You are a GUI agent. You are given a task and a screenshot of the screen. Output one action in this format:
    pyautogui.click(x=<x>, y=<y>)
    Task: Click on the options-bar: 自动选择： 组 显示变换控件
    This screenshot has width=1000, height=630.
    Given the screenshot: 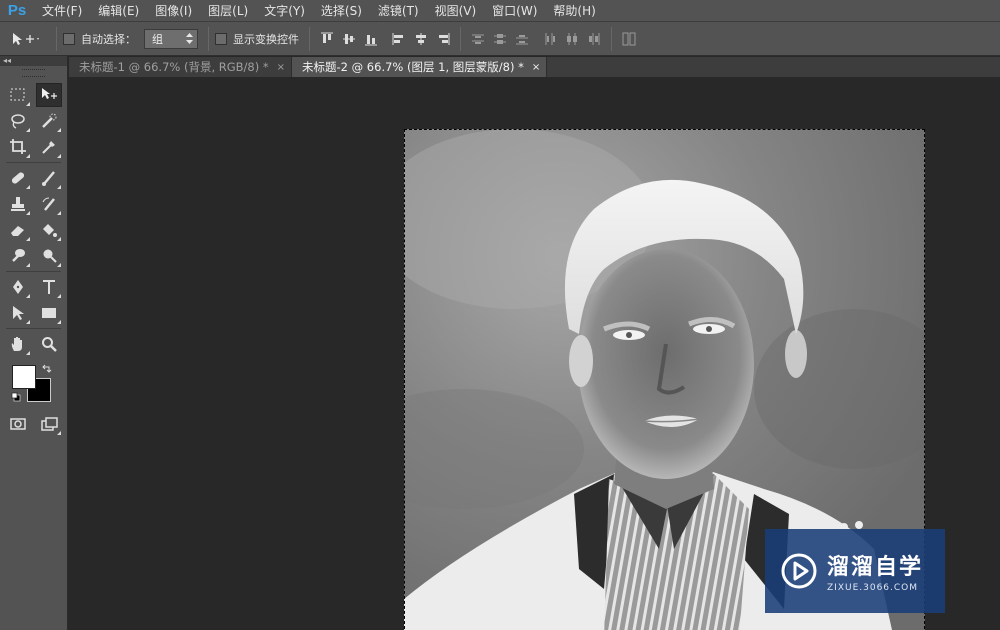 What is the action you would take?
    pyautogui.click(x=500, y=39)
    